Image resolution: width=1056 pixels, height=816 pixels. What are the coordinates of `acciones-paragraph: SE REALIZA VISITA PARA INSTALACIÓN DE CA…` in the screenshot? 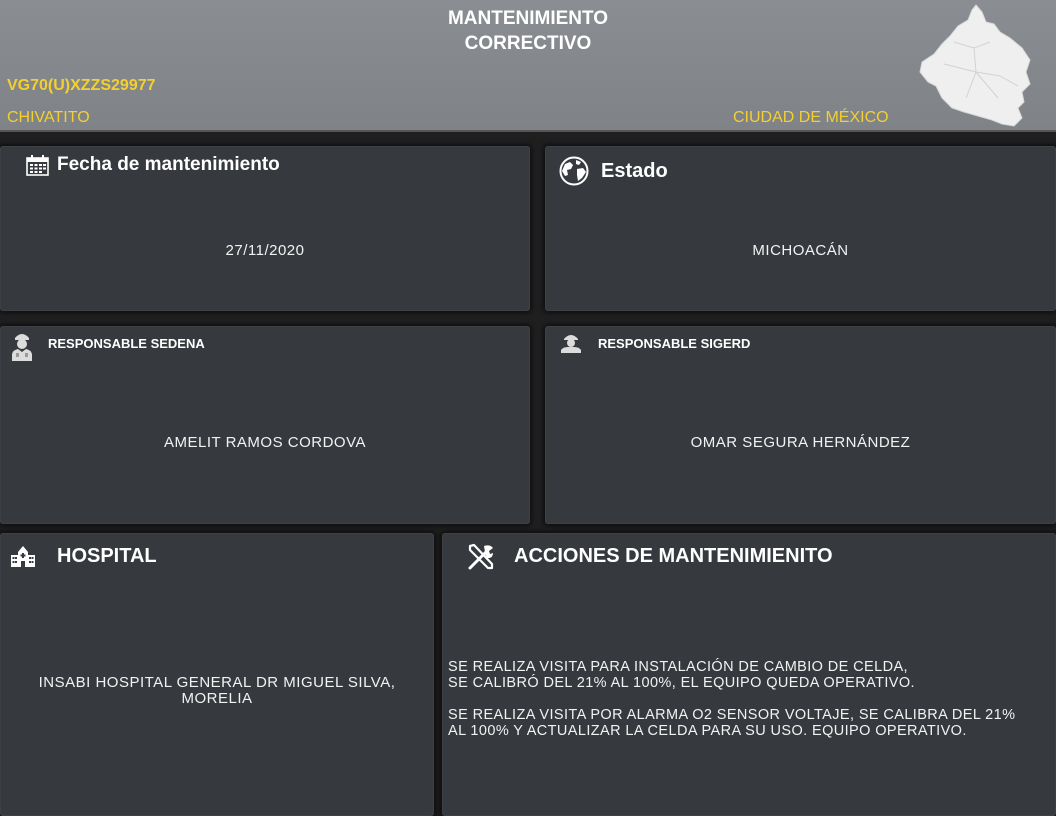 It's located at (748, 675).